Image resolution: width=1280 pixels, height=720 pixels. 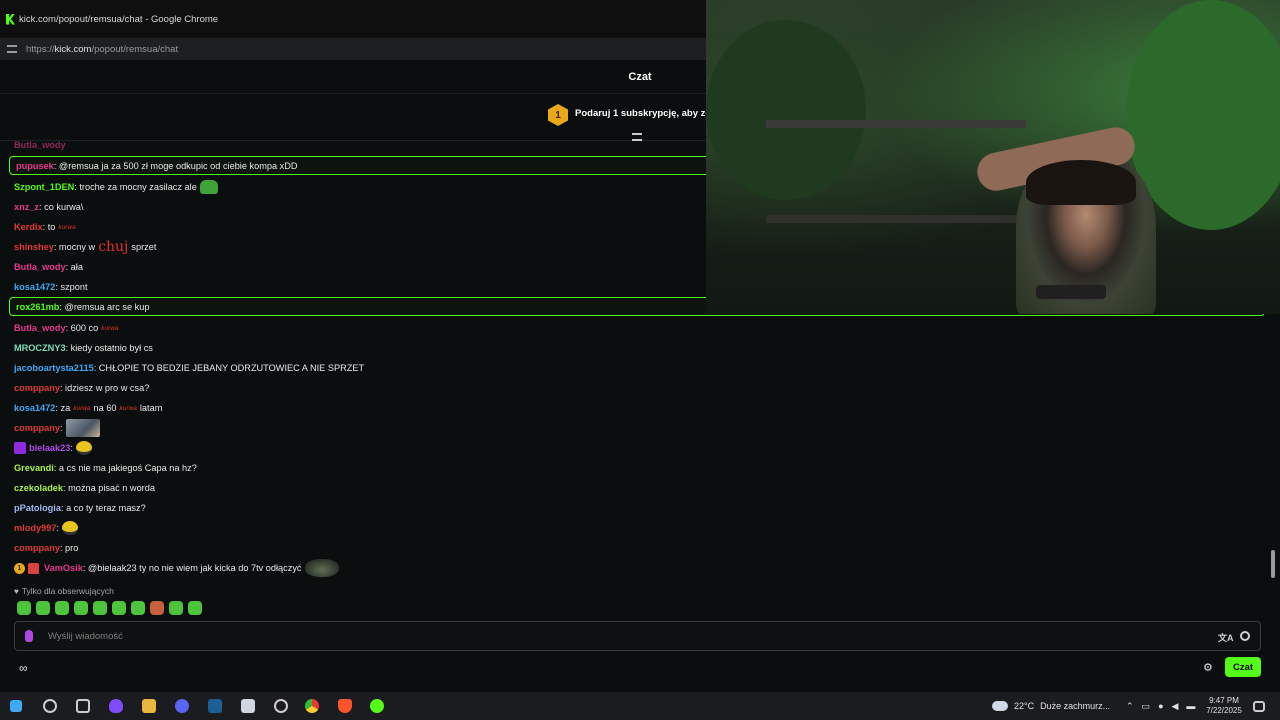 What do you see at coordinates (35, 166) in the screenshot?
I see `chat-username: pupusek` at bounding box center [35, 166].